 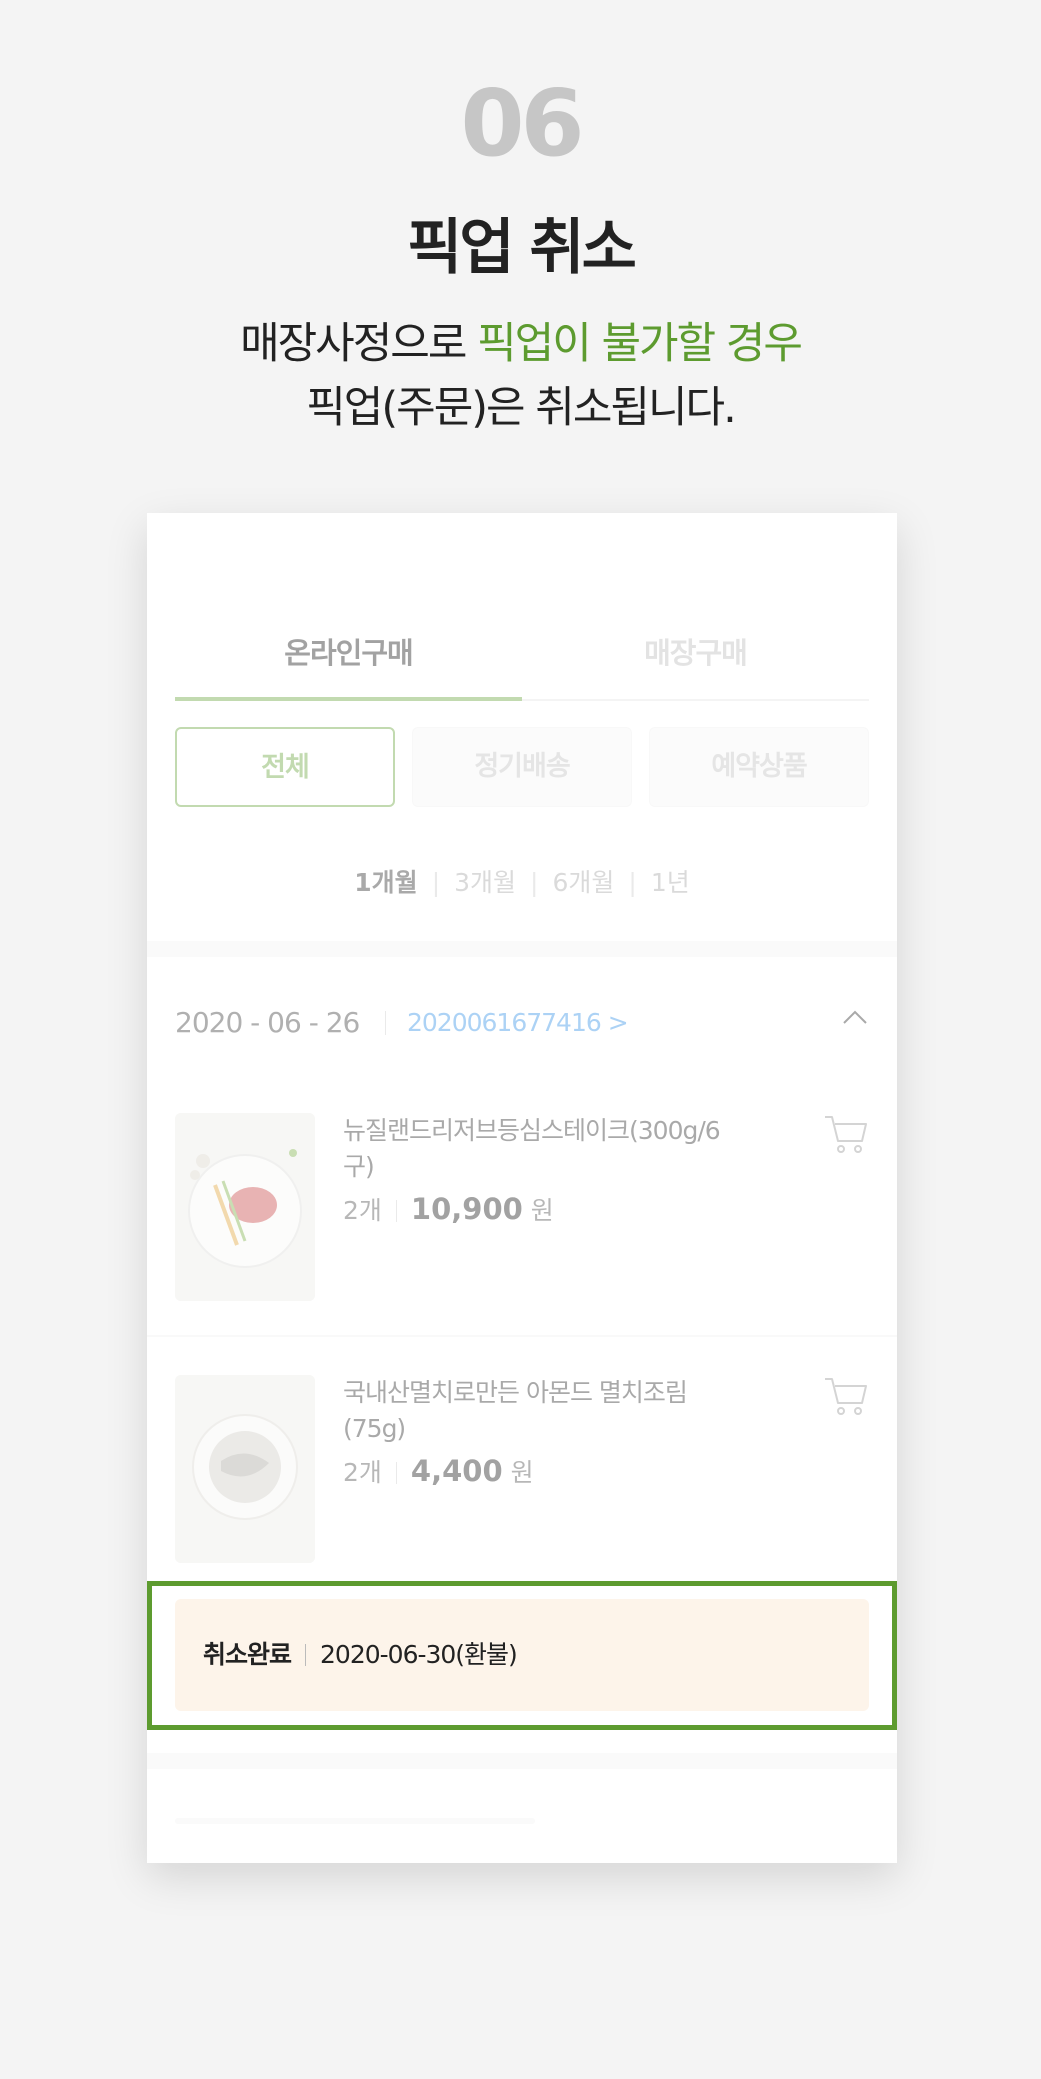 What do you see at coordinates (504, 1022) in the screenshot?
I see `order-number: 2020061677416` at bounding box center [504, 1022].